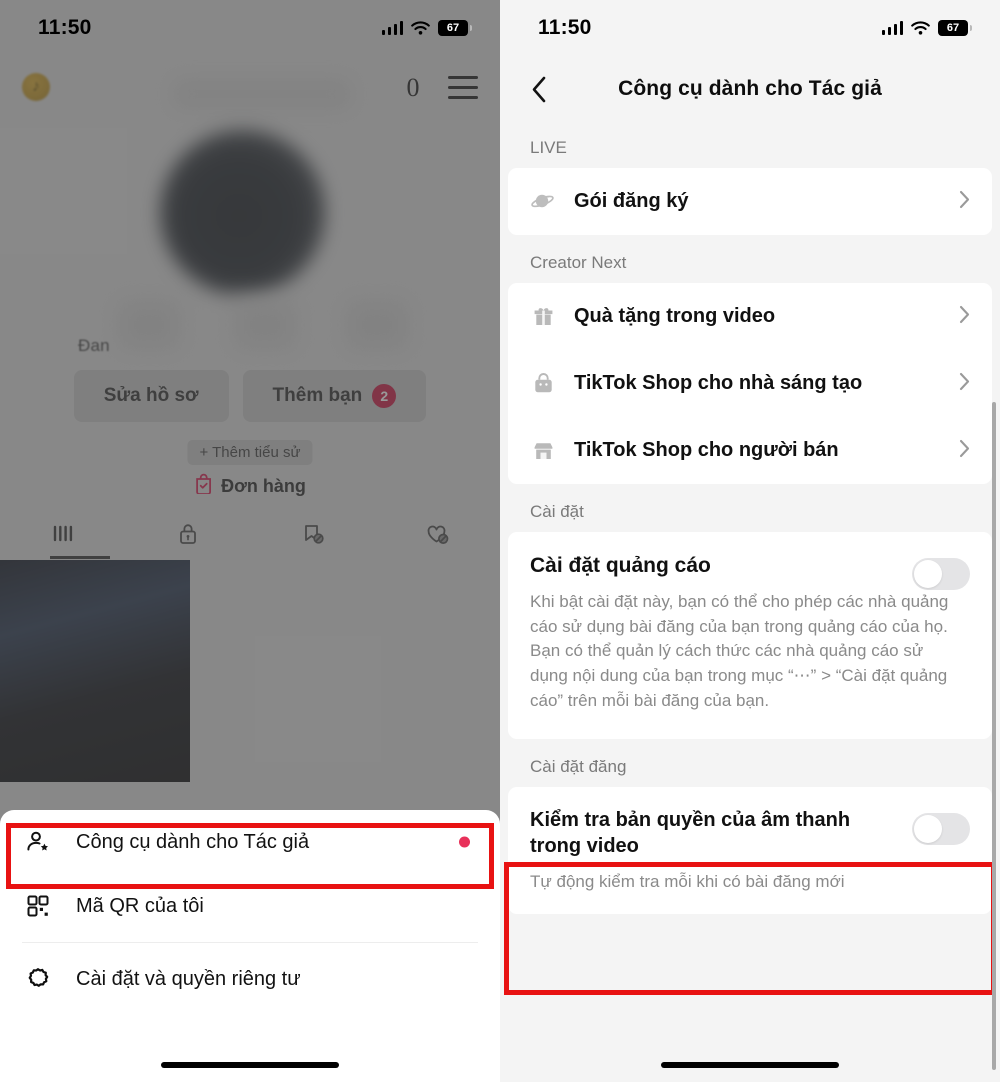  Describe the element at coordinates (687, 882) in the screenshot. I see `copyright-check-subtitle: Tự động kiểm tra mỗi khi có bài đăng mới` at that location.